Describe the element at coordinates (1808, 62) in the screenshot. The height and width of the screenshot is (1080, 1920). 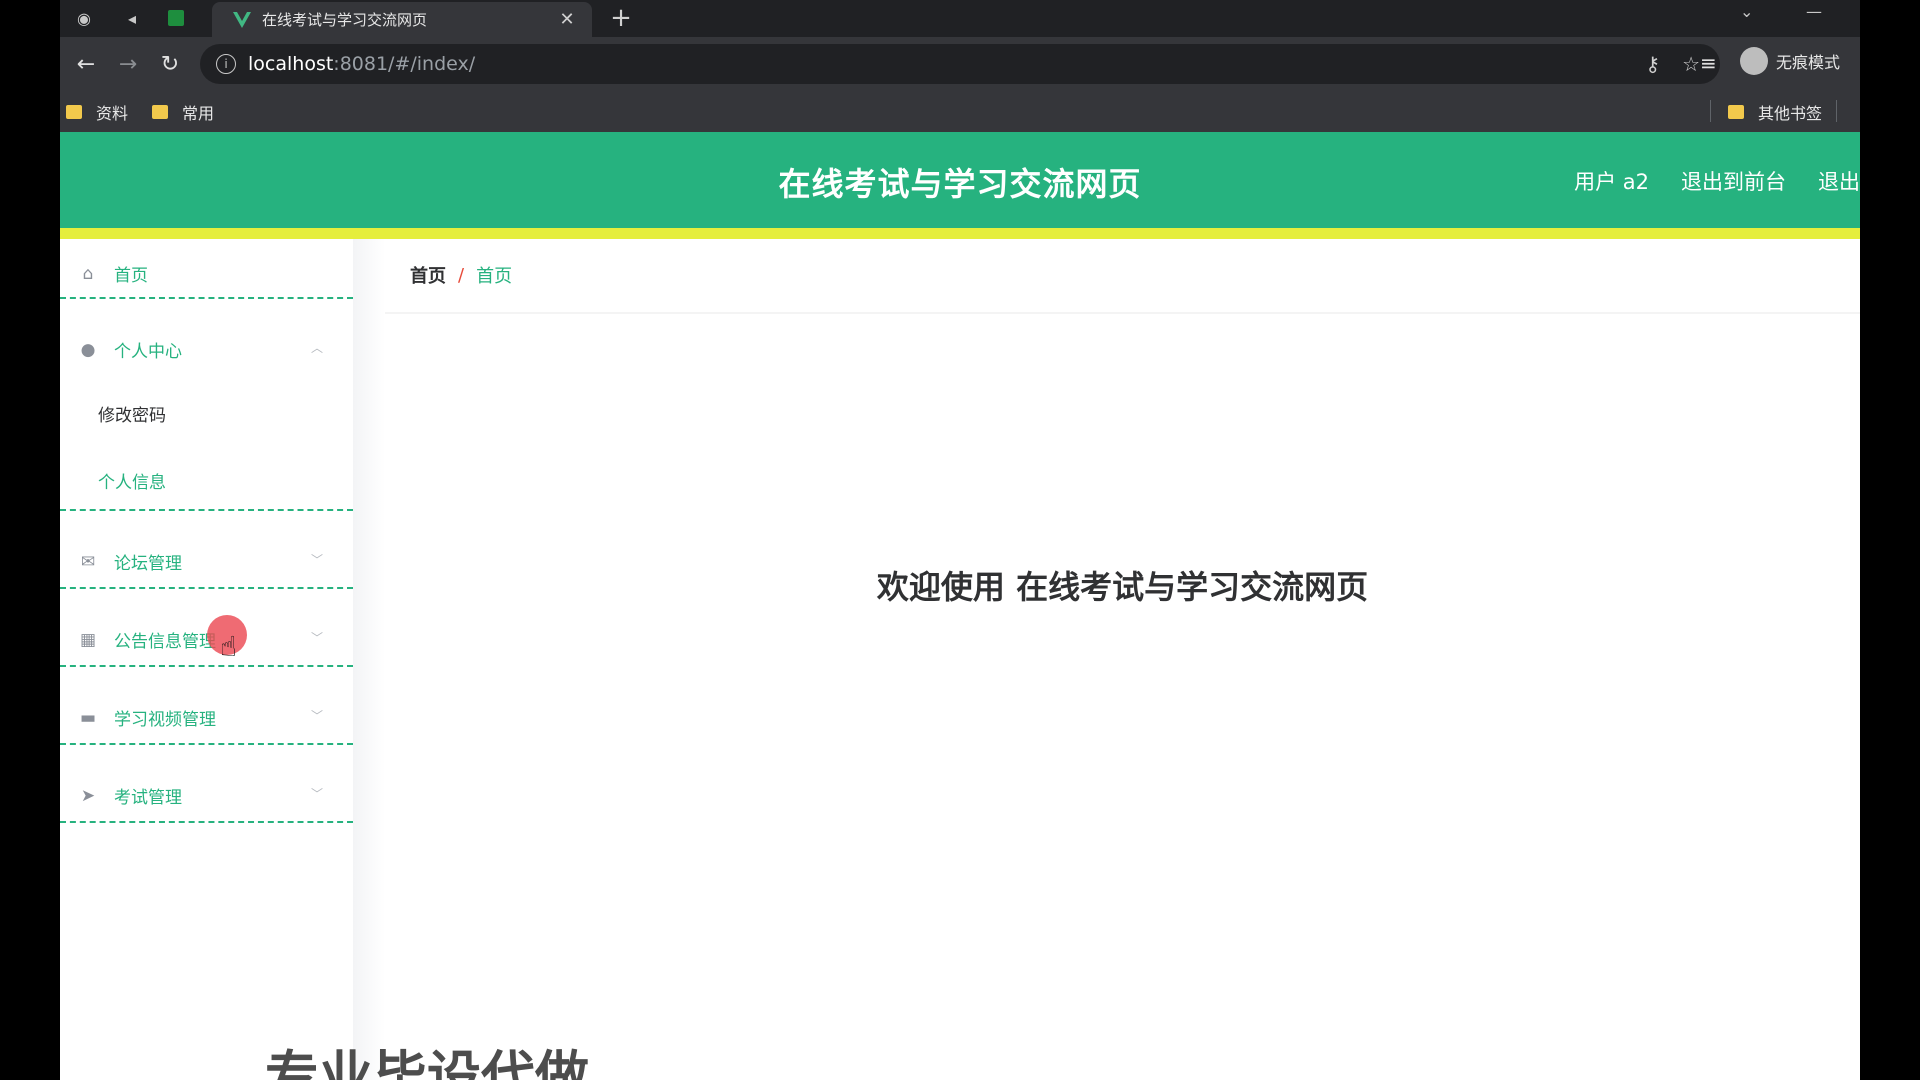
I see `incognito-label: 无痕模式` at that location.